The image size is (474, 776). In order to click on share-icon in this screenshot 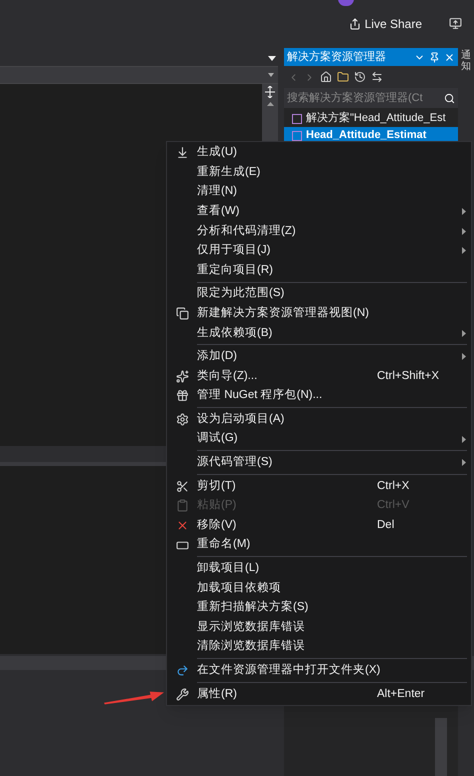, I will do `click(354, 24)`.